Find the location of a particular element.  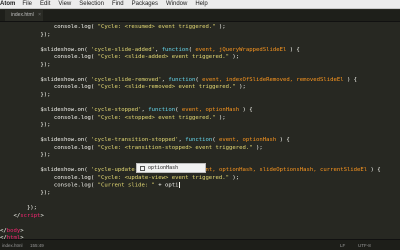

code-token: "Cycle: <update-view> event triggered." is located at coordinates (163, 177).